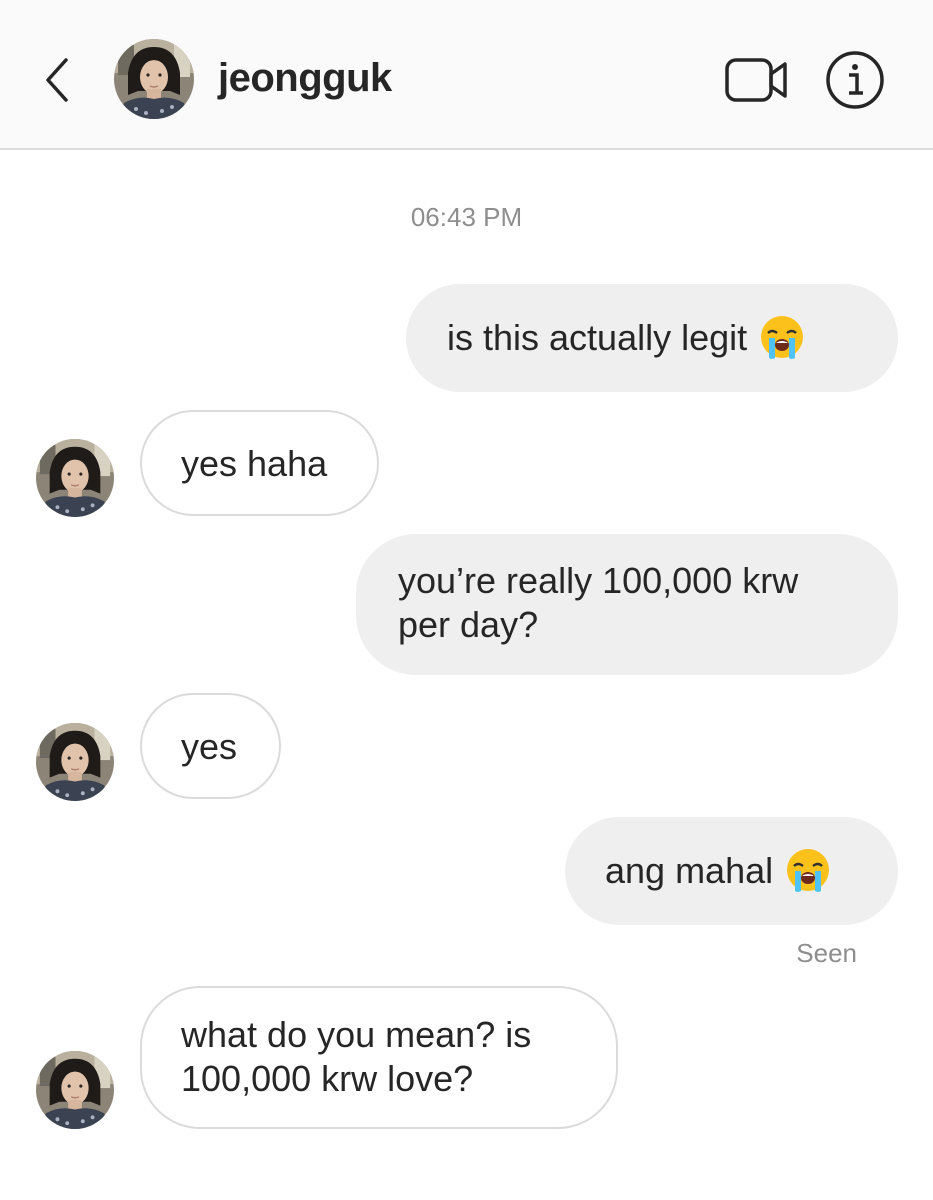 This screenshot has height=1200, width=933. I want to click on received-message-bubble: yes, so click(210, 746).